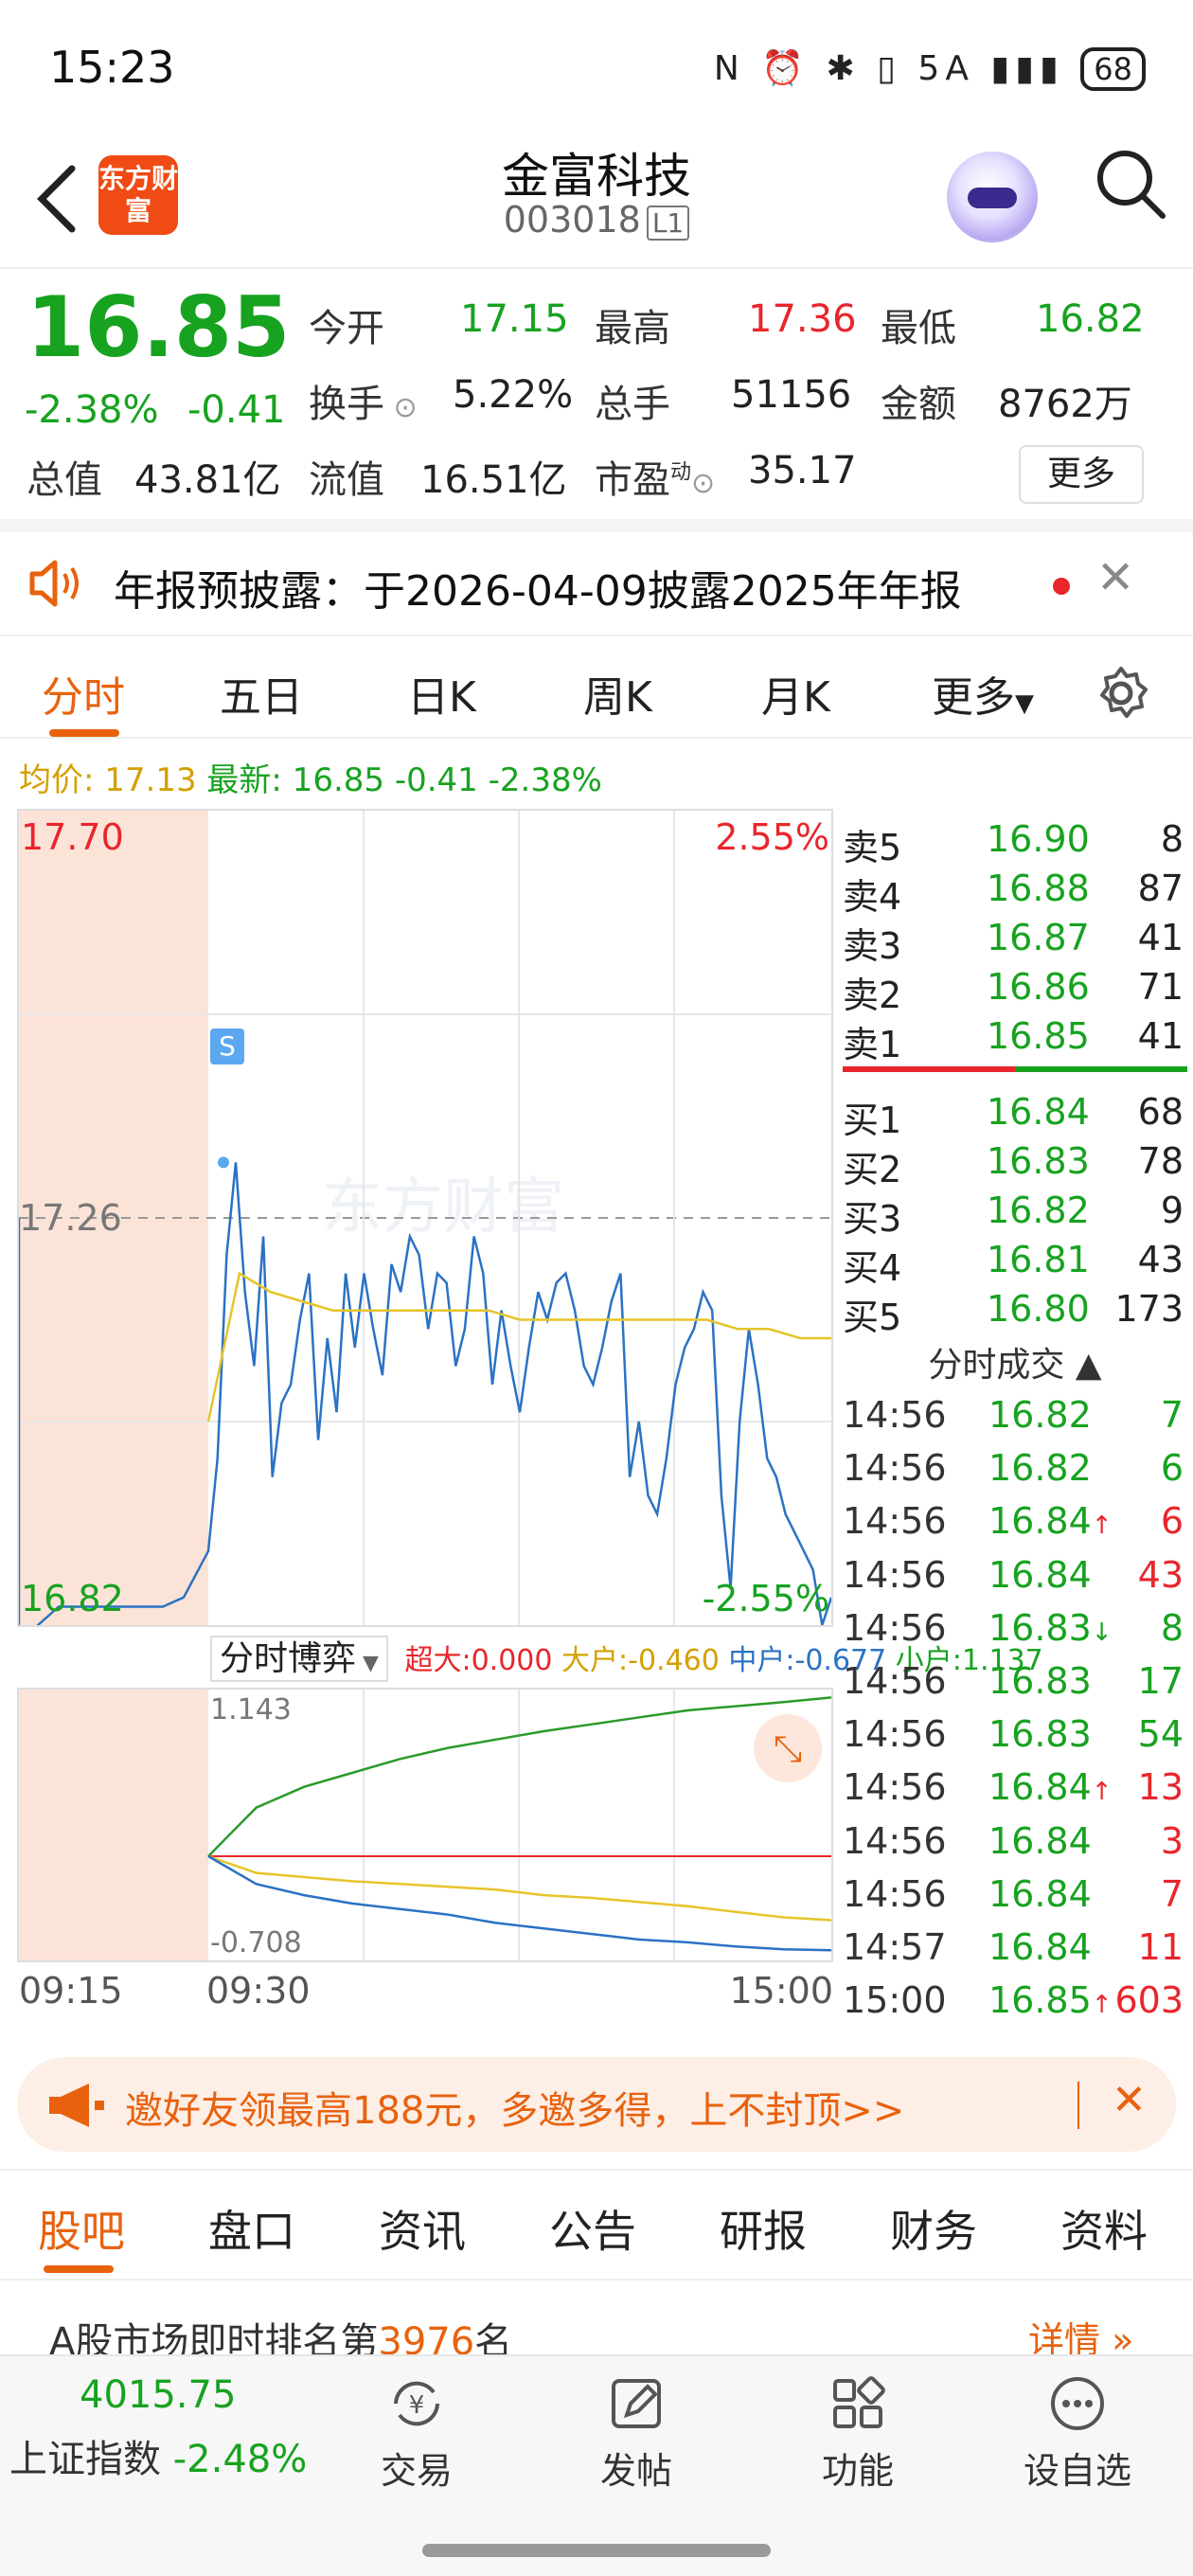 Image resolution: width=1193 pixels, height=2576 pixels. Describe the element at coordinates (1015, 1361) in the screenshot. I see `trades-title: 分时成交 ▲` at that location.